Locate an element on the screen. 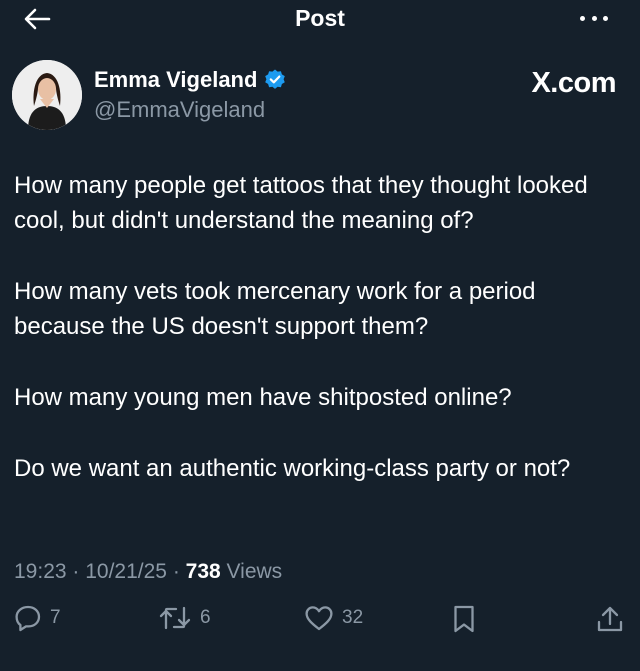  bookmark-icon is located at coordinates (464, 619).